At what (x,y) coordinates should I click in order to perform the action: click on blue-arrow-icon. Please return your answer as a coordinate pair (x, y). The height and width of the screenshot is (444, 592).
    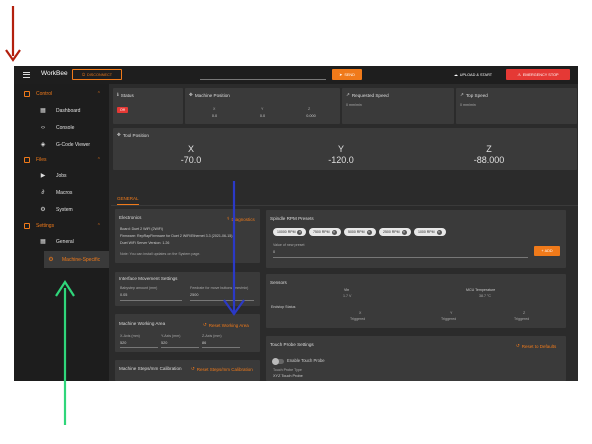
    Looking at the image, I should click on (234, 248).